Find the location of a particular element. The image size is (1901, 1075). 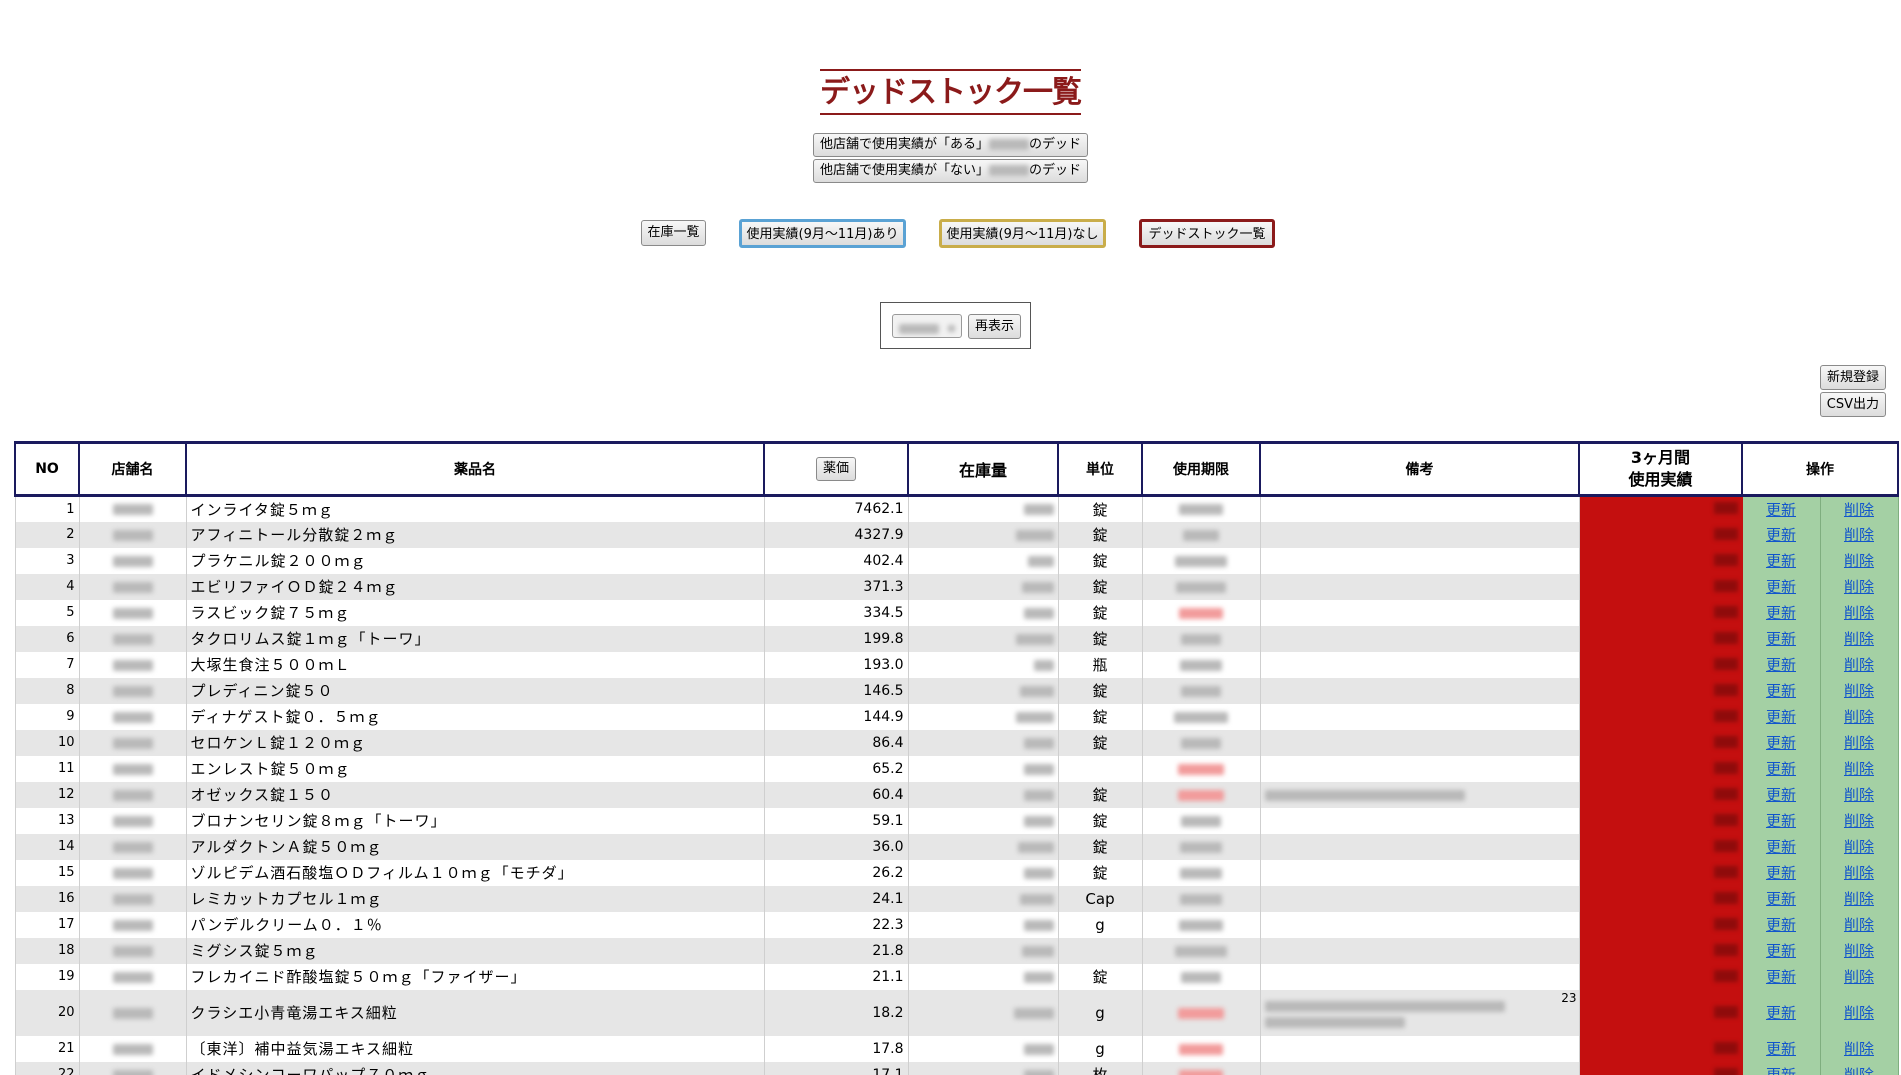

stock-list-button: 在庫一覧 is located at coordinates (673, 233).